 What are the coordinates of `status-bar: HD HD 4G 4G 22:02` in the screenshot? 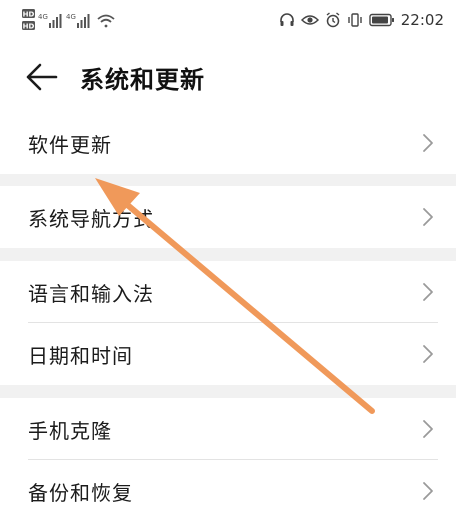 It's located at (228, 20).